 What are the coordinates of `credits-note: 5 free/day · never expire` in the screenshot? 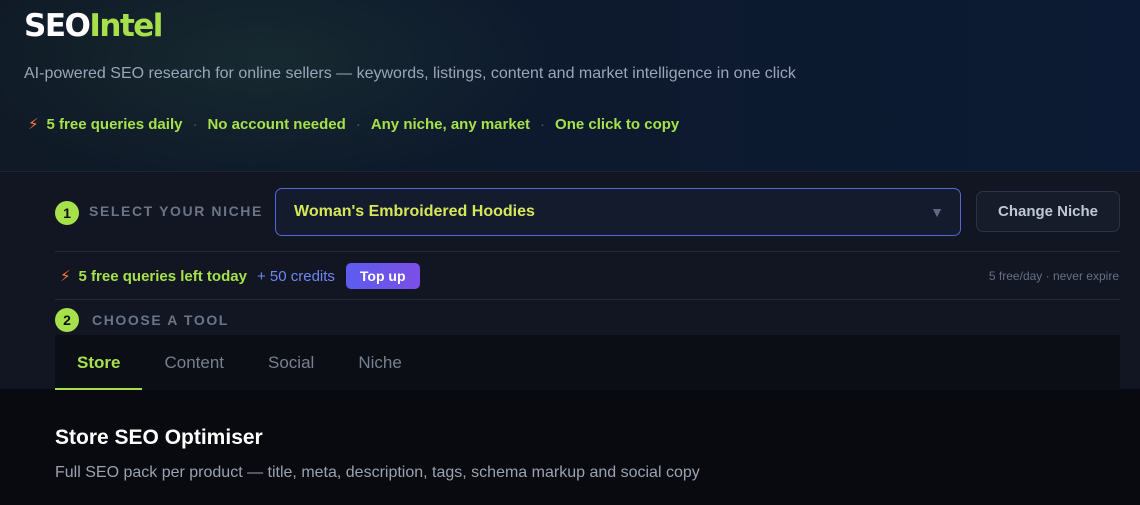 It's located at (1053, 276).